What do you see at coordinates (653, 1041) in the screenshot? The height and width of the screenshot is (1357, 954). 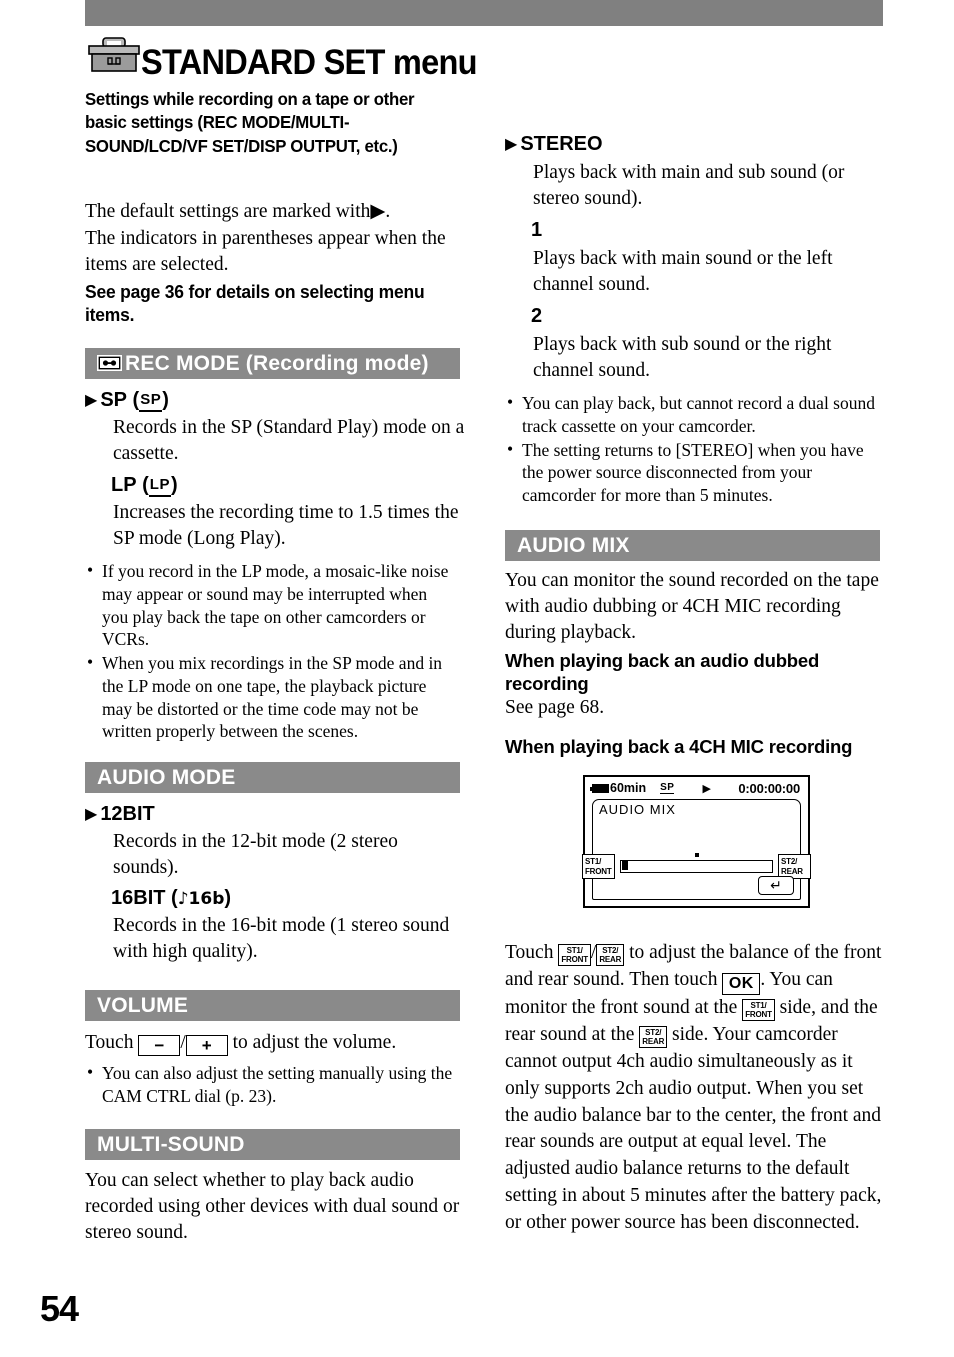 I see `st2-line2: REAR` at bounding box center [653, 1041].